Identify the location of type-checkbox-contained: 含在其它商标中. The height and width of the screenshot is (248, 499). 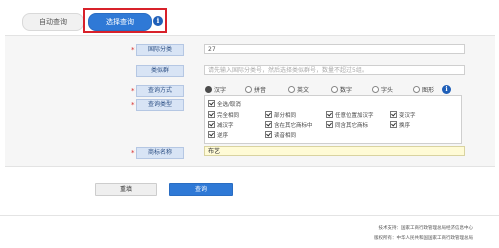
(289, 125).